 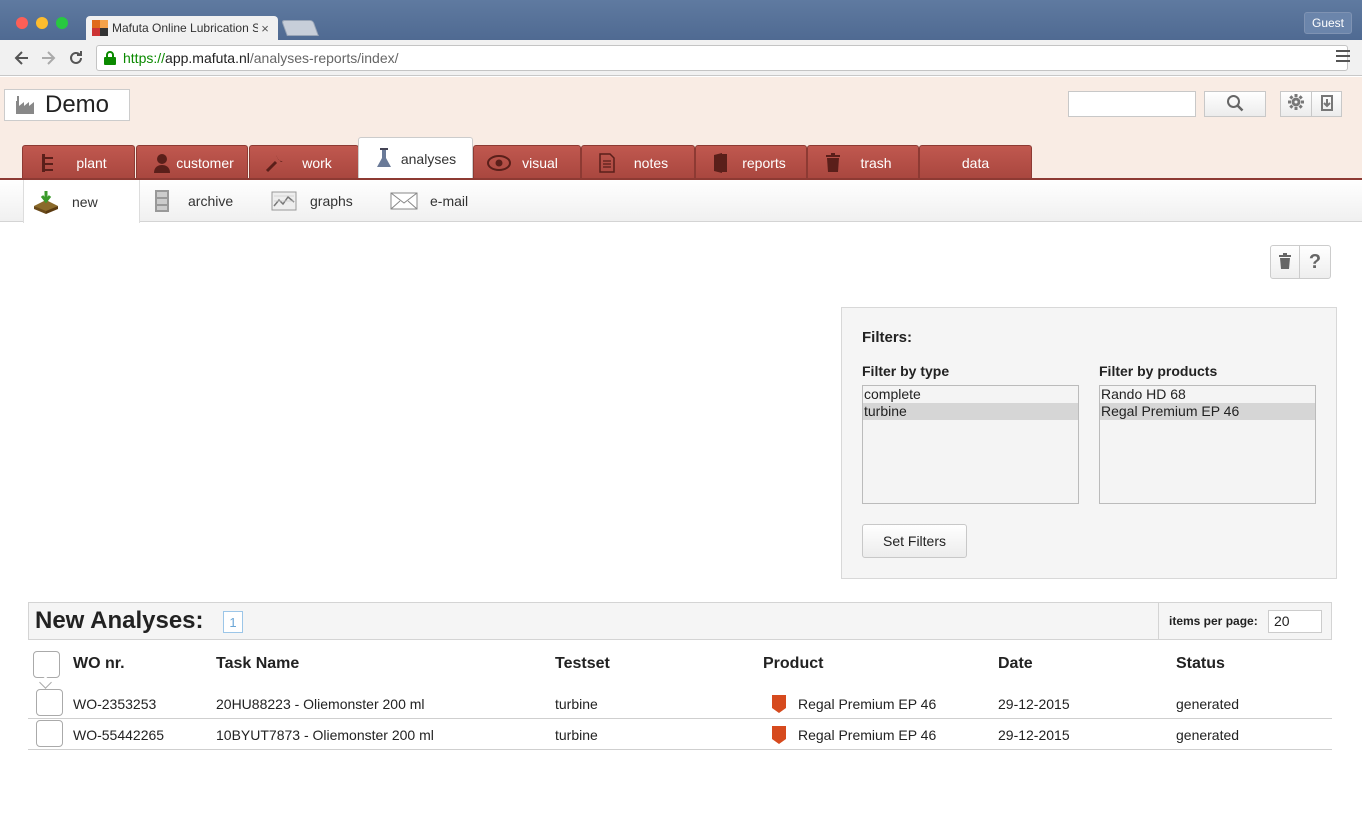 I want to click on tab-label: reports, so click(x=764, y=163).